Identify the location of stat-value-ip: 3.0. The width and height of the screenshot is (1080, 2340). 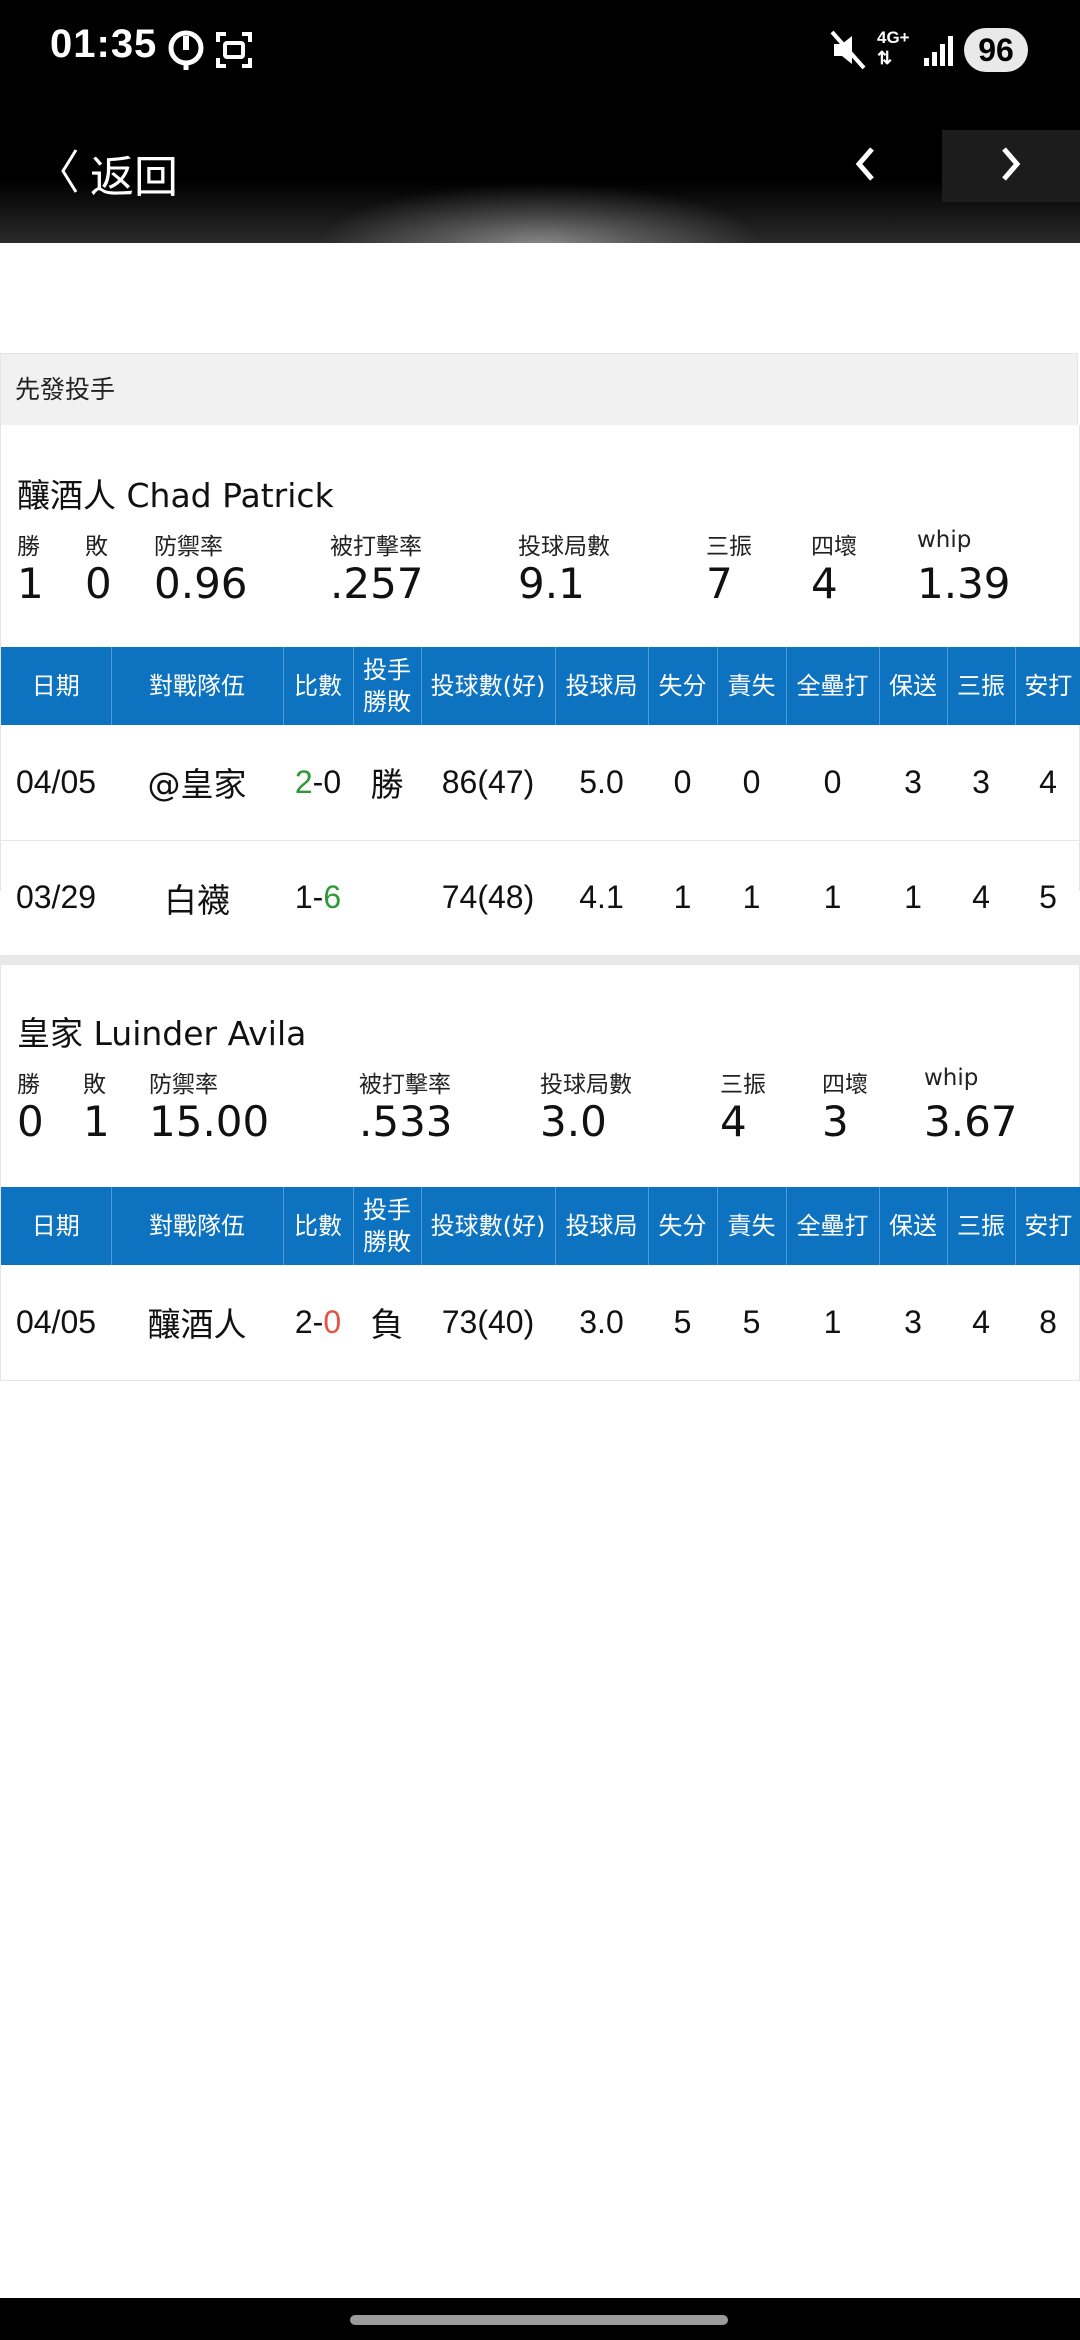
(573, 1121).